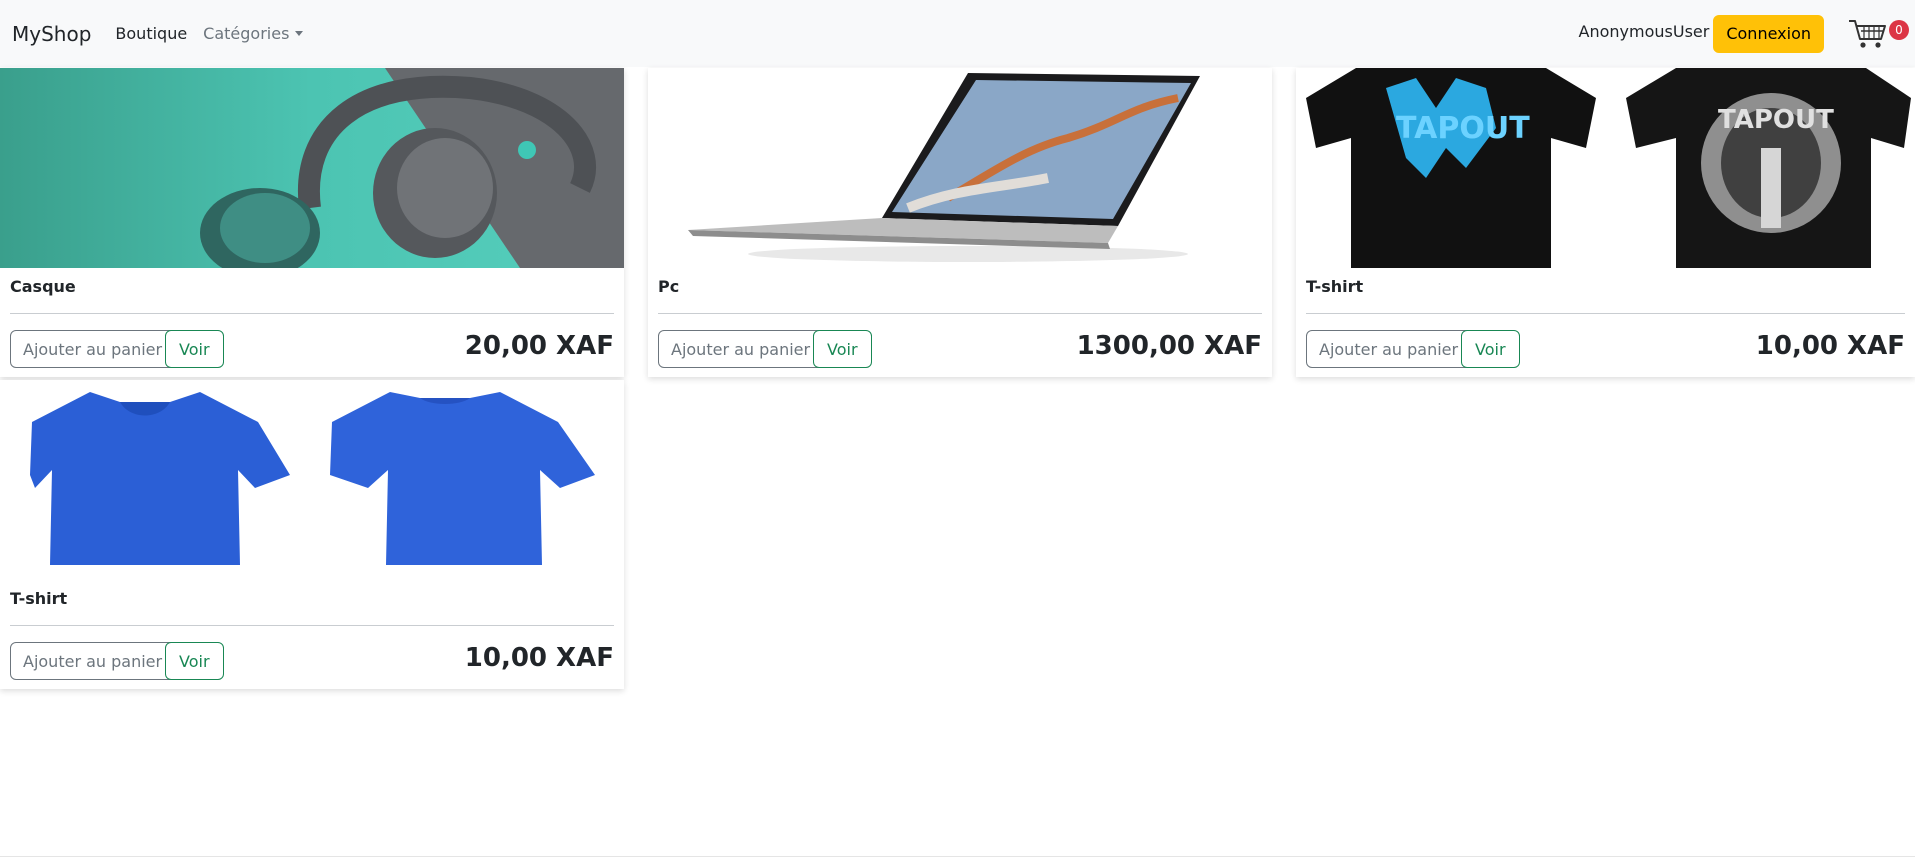  I want to click on product-image-black-tshirts: TAPOUT TAPOUT, so click(1605, 168).